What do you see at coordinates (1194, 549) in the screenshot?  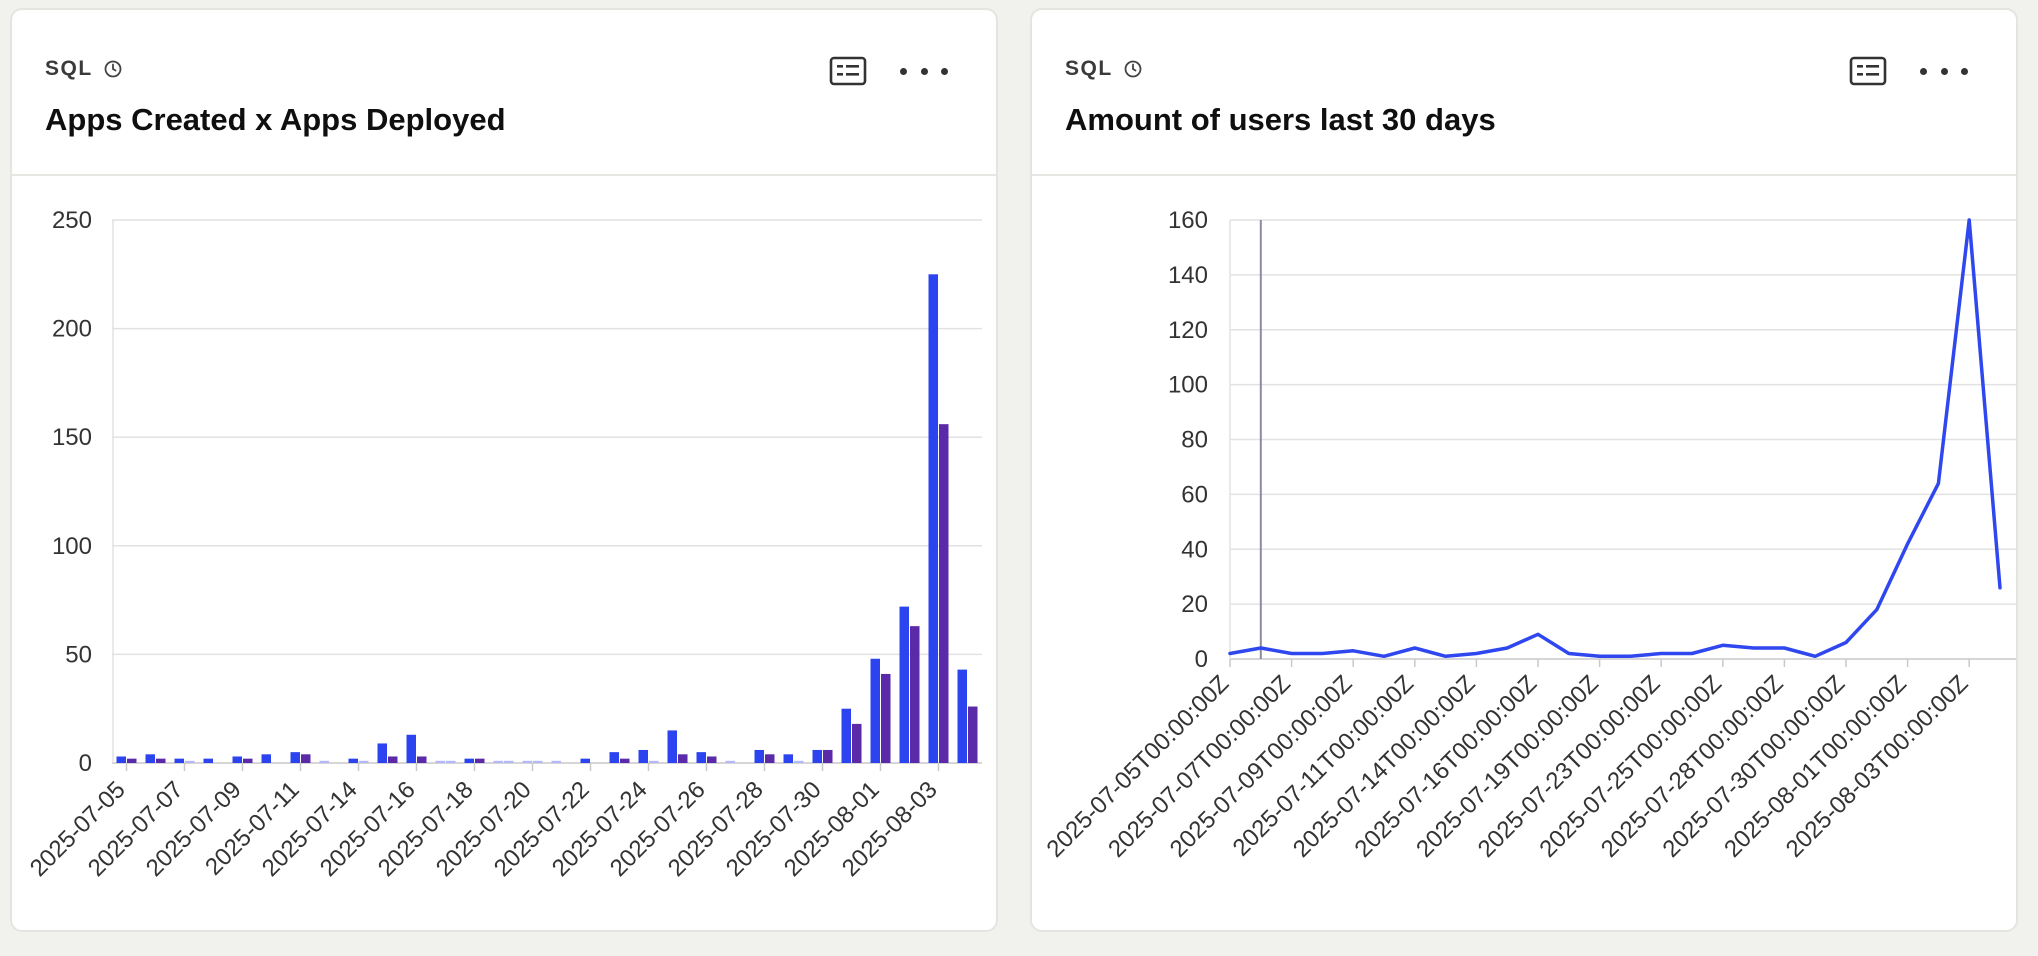 I see `y-tick-label: 40` at bounding box center [1194, 549].